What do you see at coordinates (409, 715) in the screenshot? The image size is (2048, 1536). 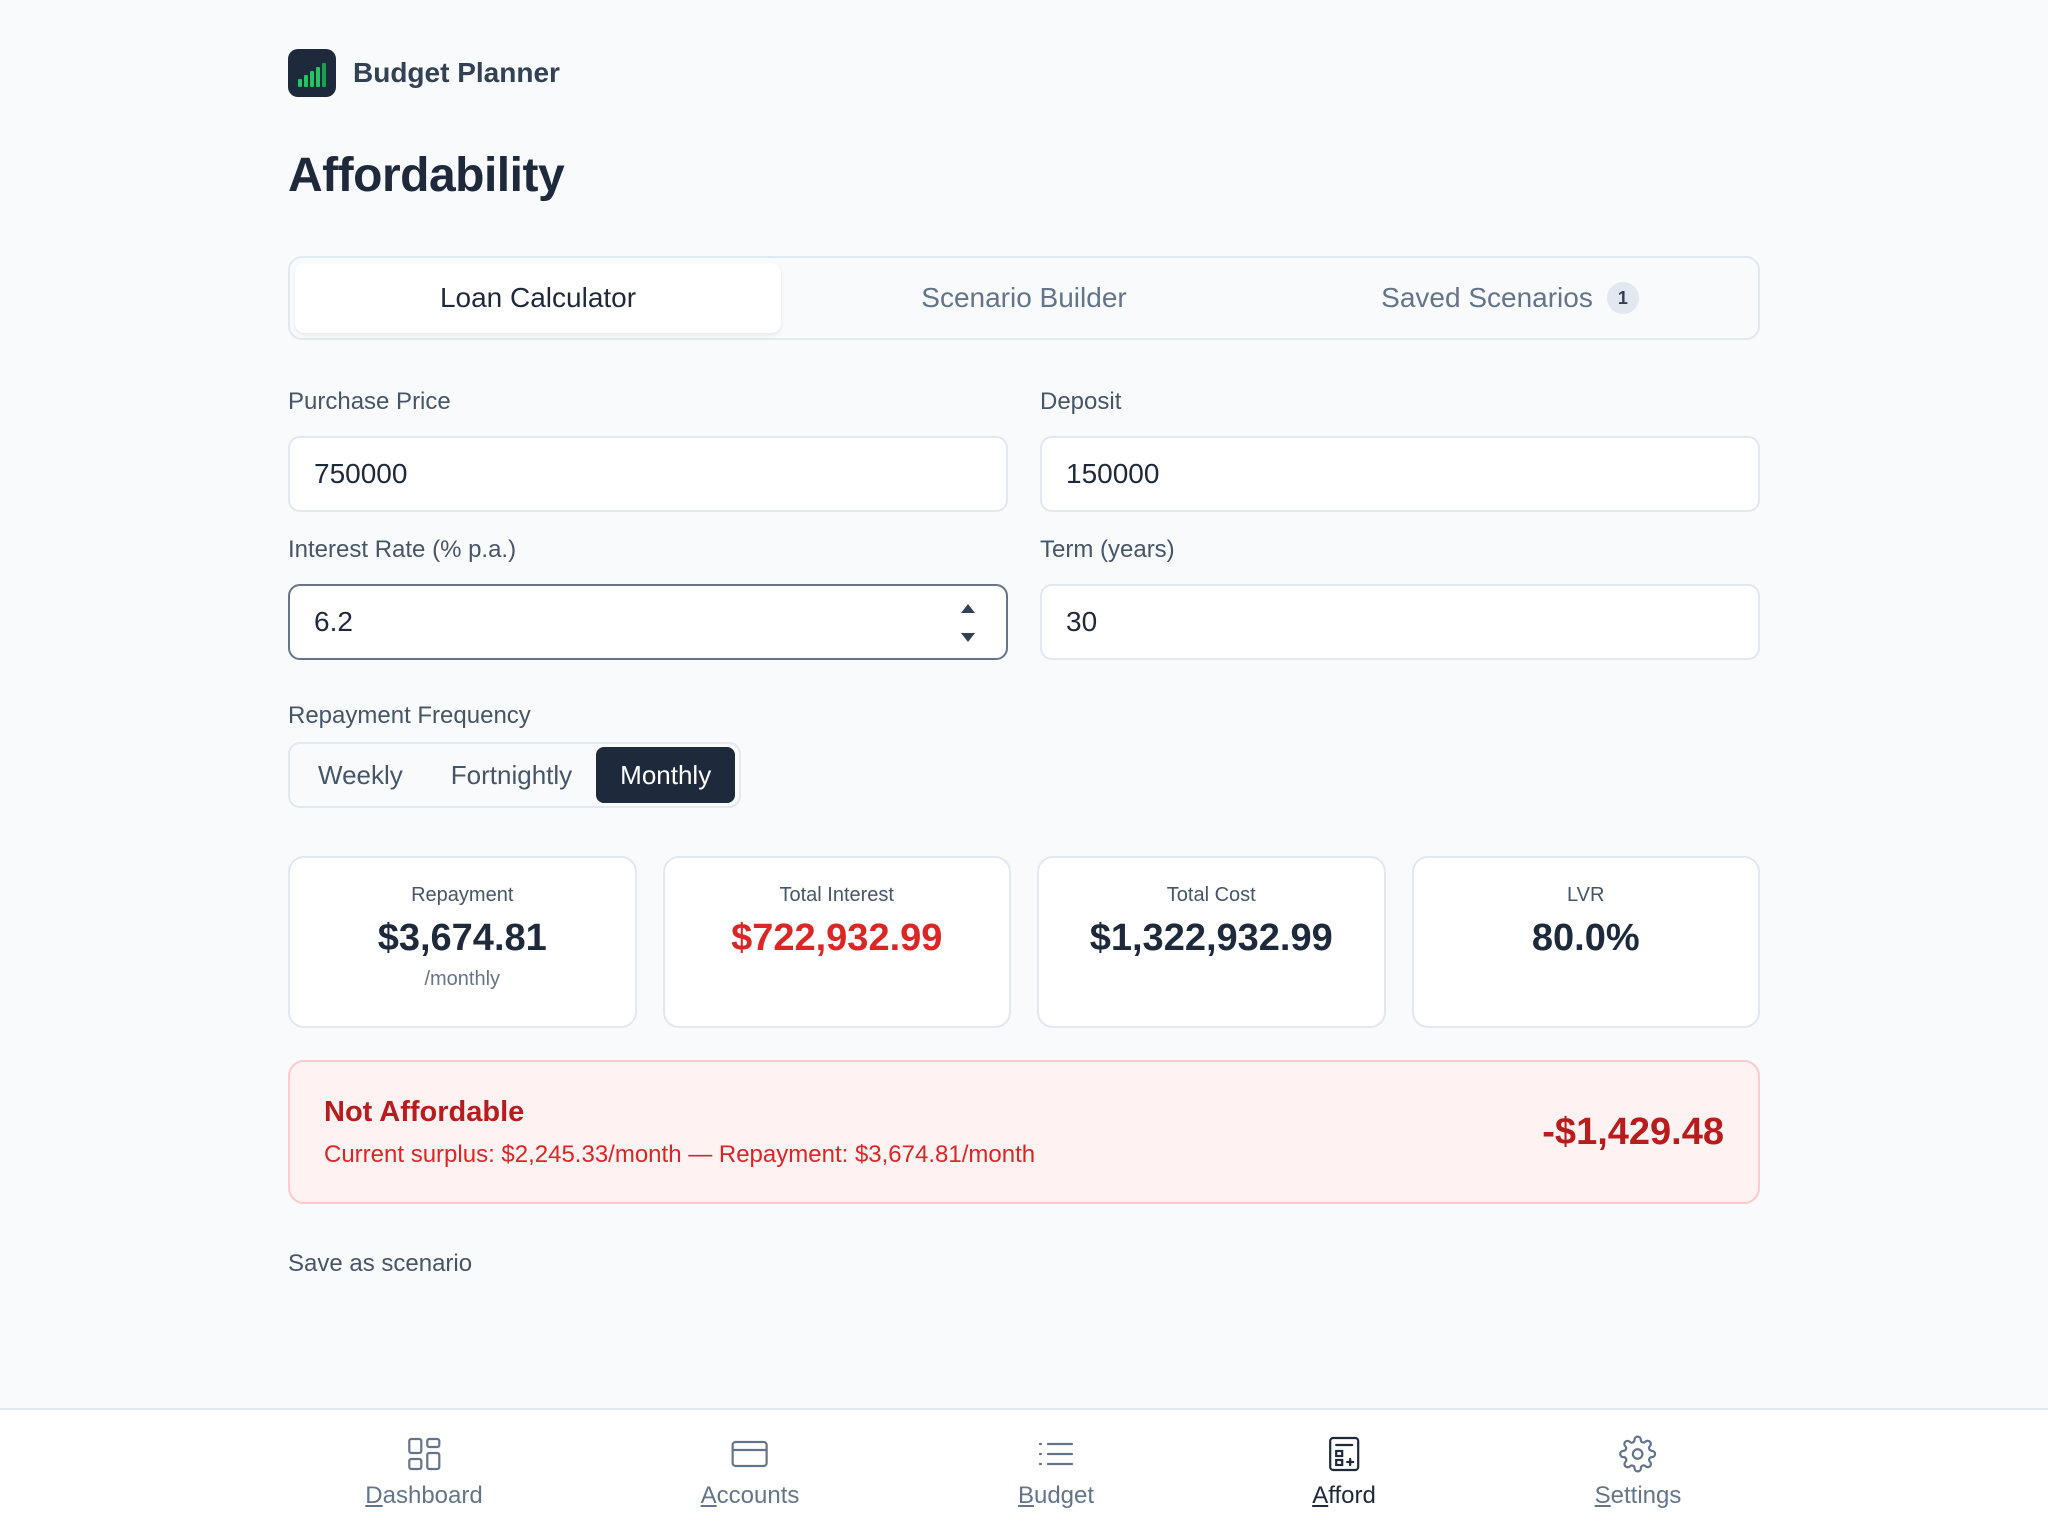 I see `repayment-frequency-label: Repayment Frequency` at bounding box center [409, 715].